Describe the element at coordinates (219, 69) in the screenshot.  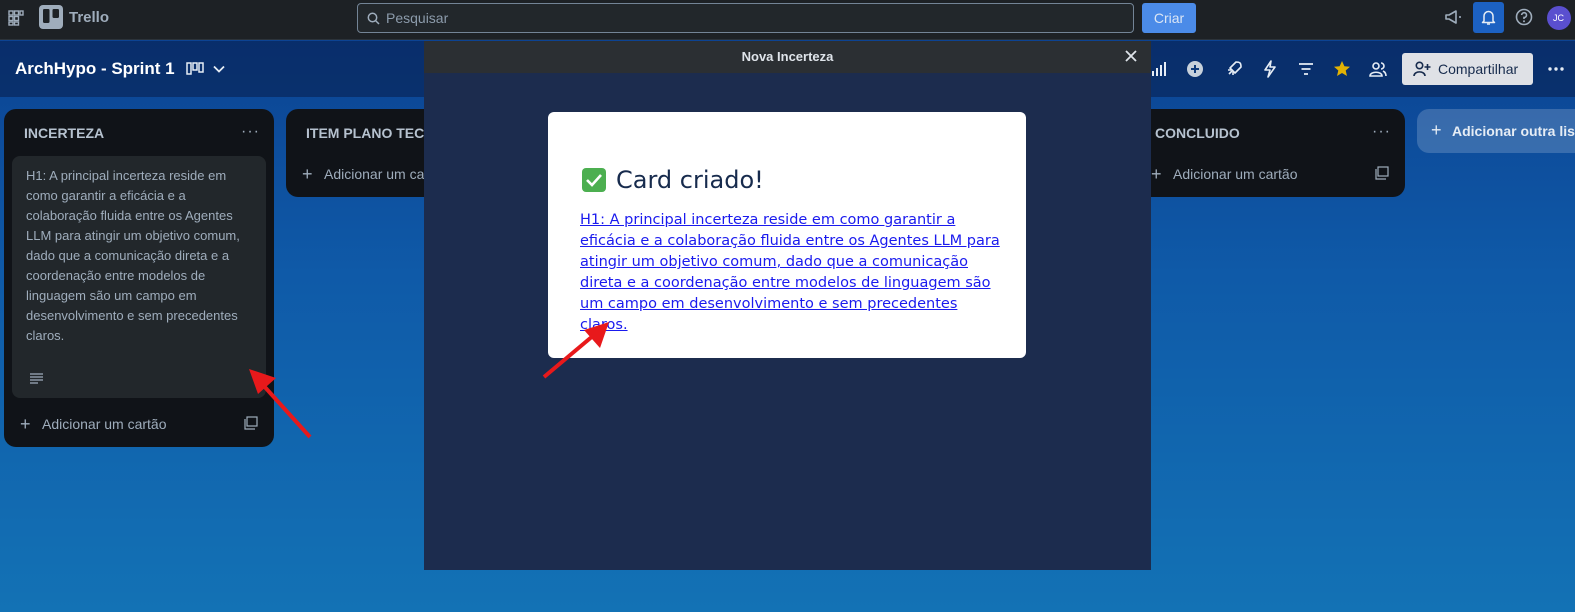
I see `chevron-down-icon` at that location.